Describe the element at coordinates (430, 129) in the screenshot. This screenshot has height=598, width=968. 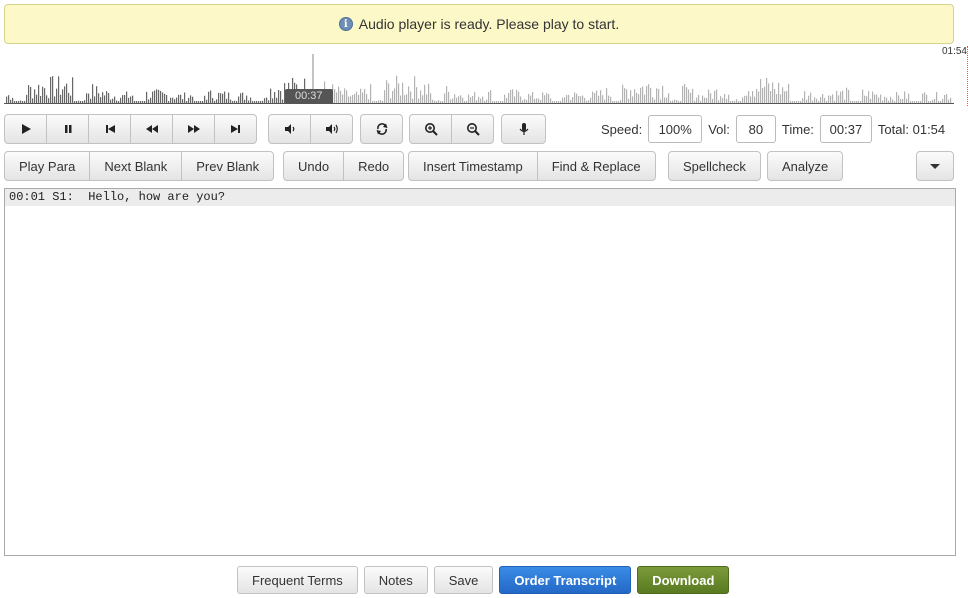
I see `zoom-in-button` at that location.